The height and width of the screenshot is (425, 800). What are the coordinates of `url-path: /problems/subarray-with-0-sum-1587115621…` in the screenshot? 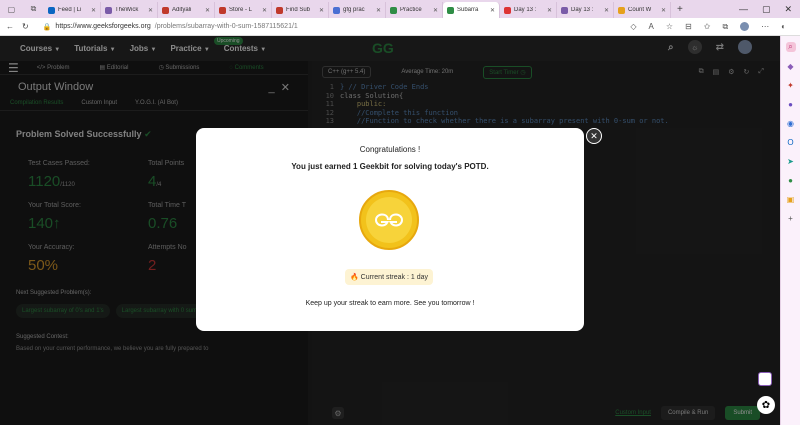 It's located at (226, 26).